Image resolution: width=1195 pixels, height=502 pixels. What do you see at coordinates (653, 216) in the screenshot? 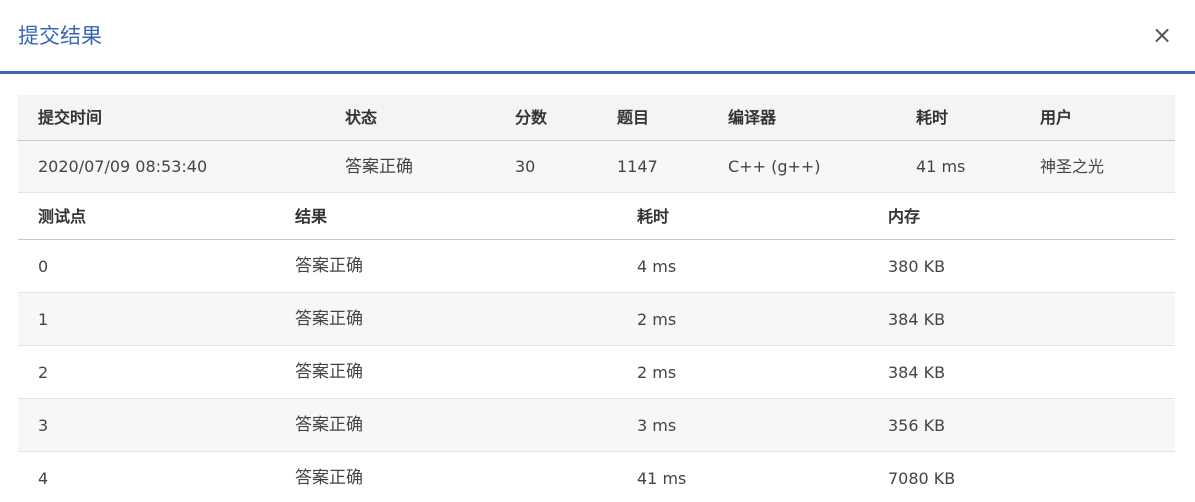
I see `col-case-time: 耗时` at bounding box center [653, 216].